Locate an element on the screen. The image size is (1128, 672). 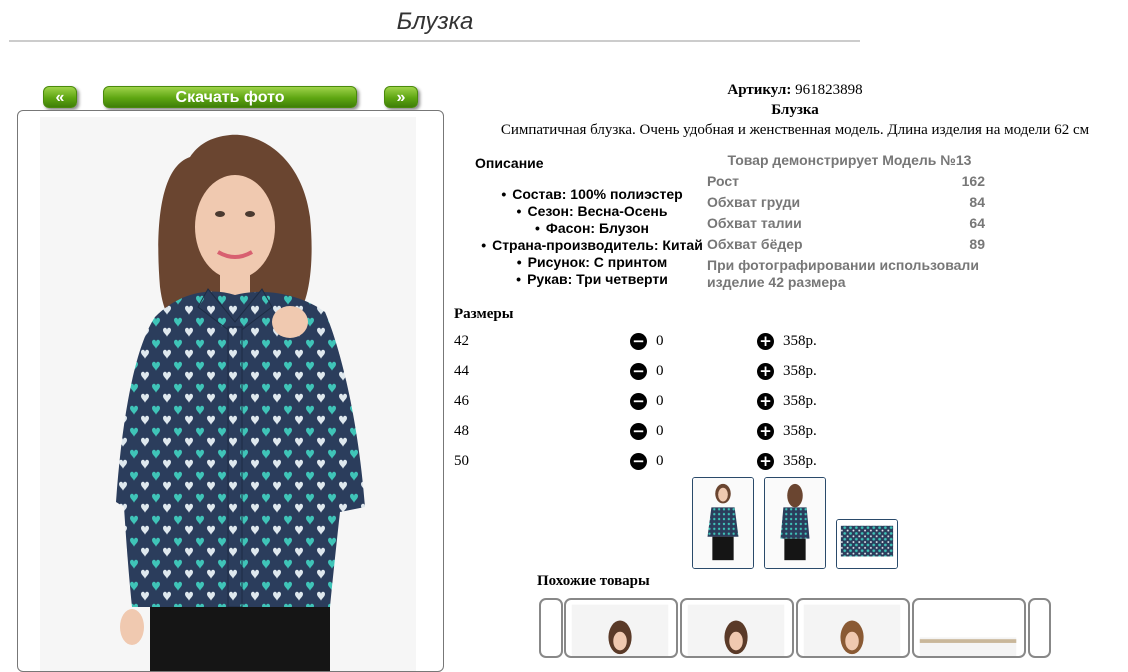
model-row-value: 84 is located at coordinates (977, 202).